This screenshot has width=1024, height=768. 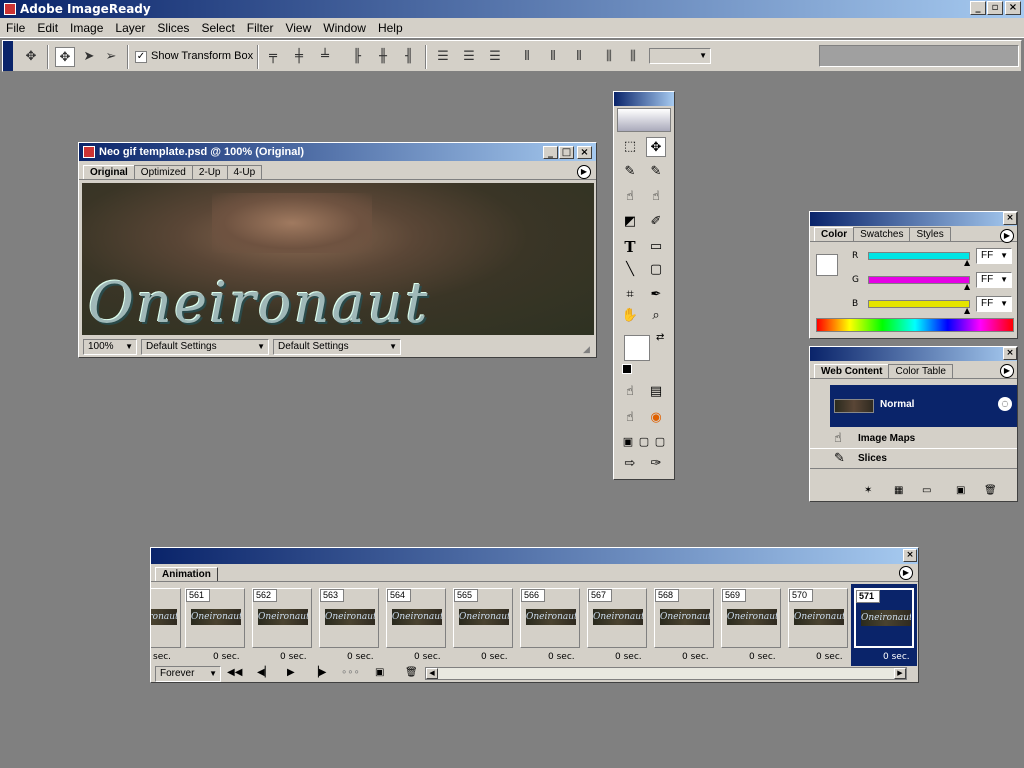 I want to click on color-panel-menu-icon: ▶, so click(x=1007, y=236).